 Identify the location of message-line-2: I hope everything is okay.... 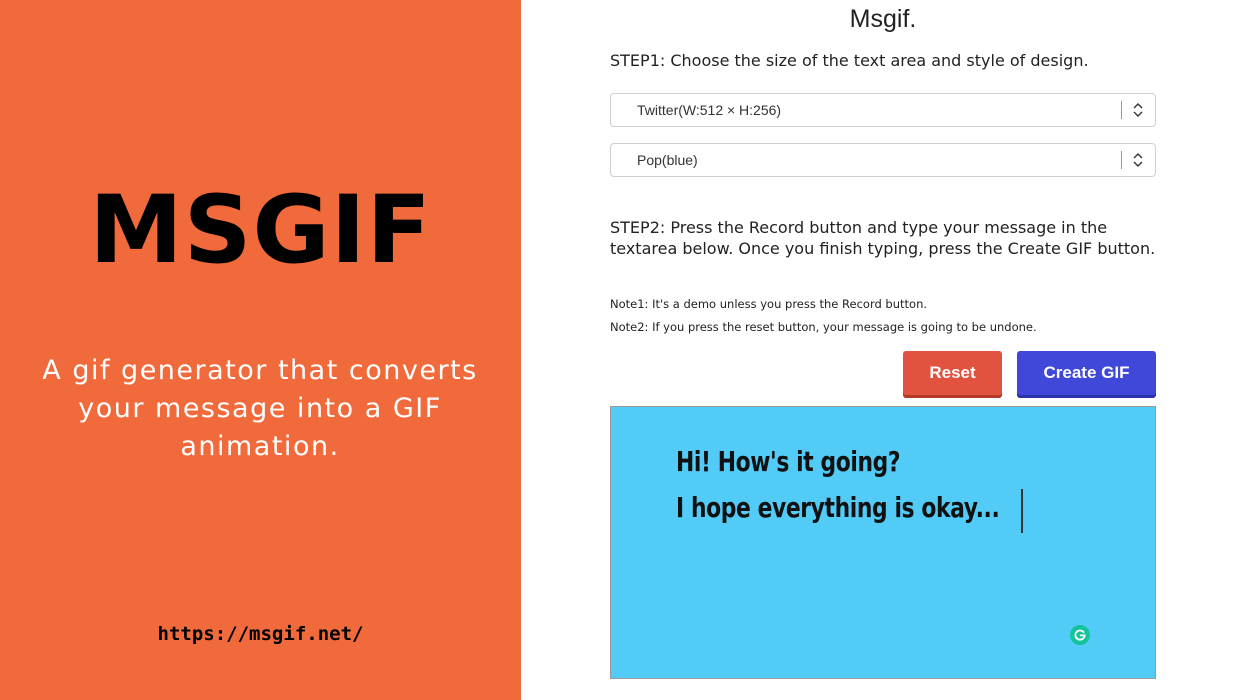
(838, 507).